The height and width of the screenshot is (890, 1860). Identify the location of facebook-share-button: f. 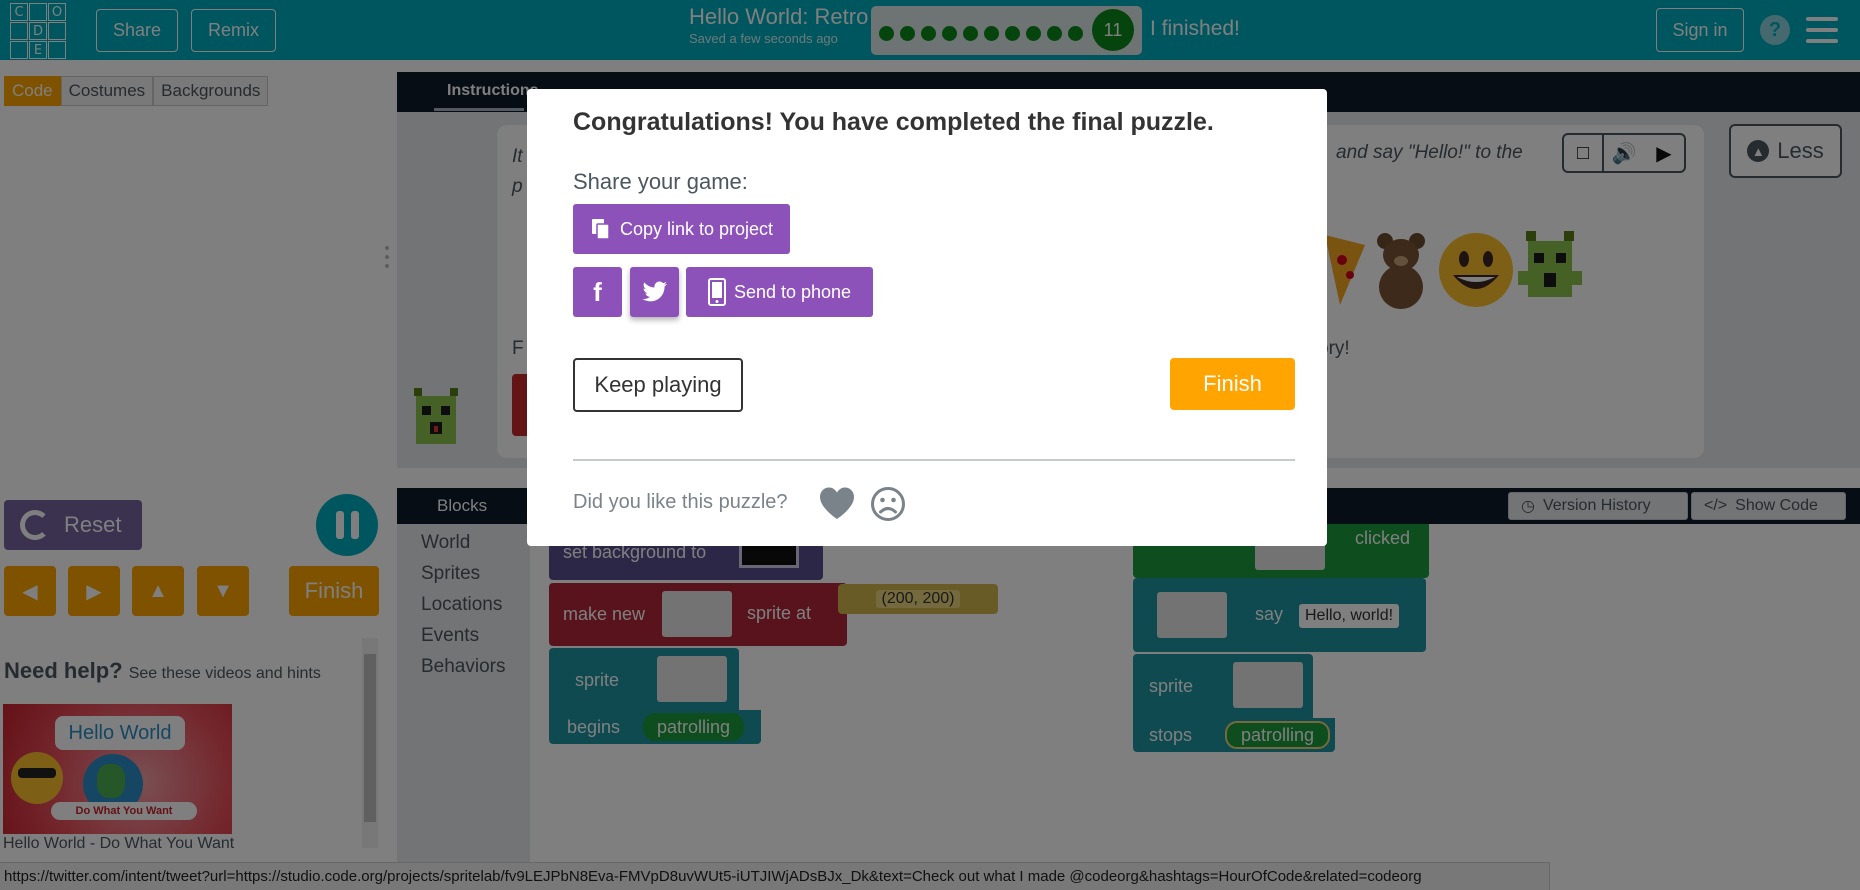
(597, 292).